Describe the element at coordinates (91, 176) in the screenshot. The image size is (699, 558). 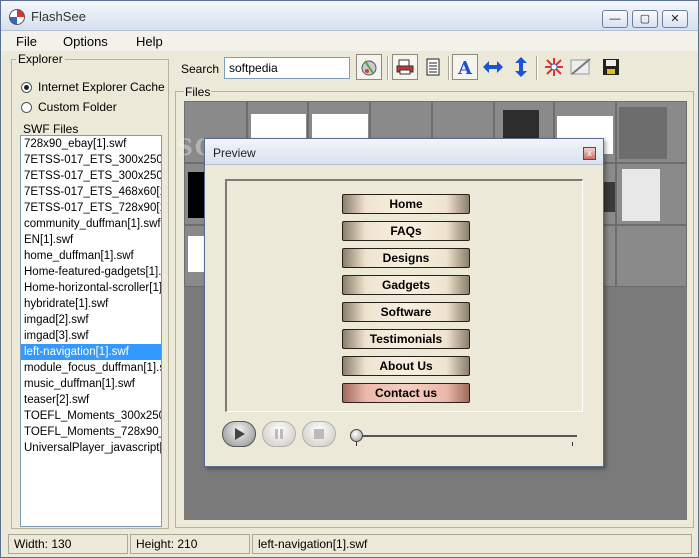
I see `list-item: 7ETSS-017_ETS_300x250[2` at that location.